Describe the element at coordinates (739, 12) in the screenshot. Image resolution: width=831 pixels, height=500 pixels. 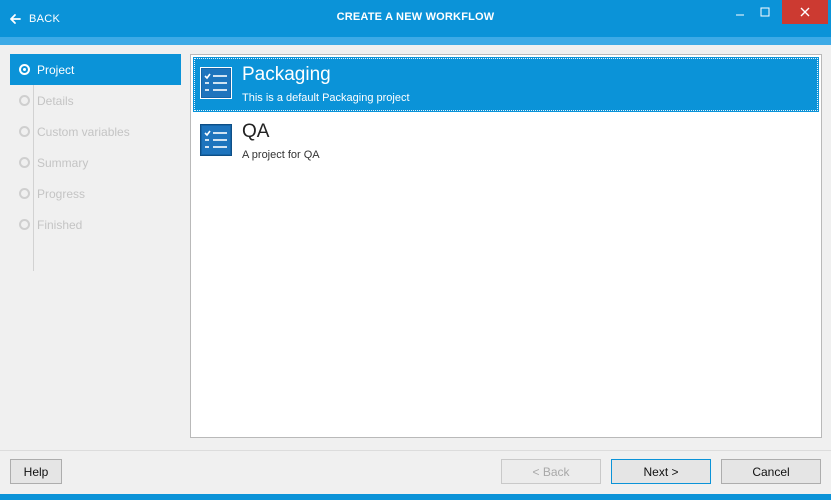
I see `minimize-button` at that location.